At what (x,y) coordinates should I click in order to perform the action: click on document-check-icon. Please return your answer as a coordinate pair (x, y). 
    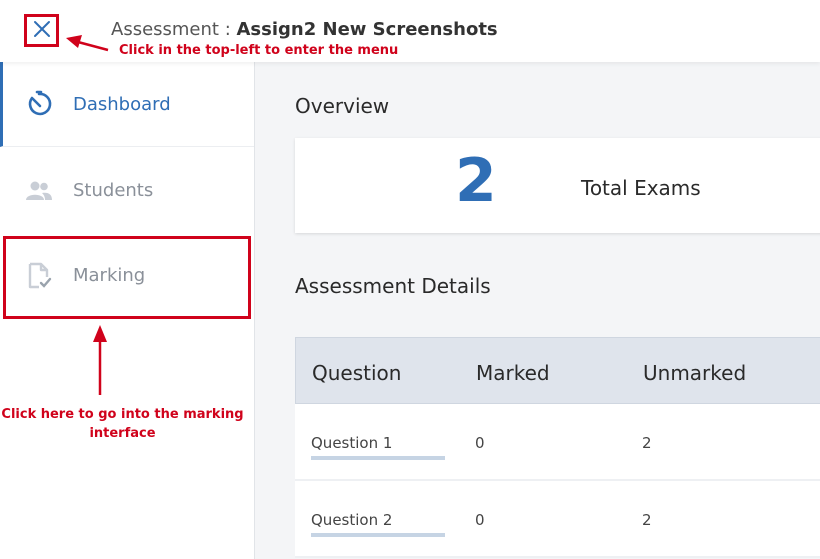
    Looking at the image, I should click on (39, 276).